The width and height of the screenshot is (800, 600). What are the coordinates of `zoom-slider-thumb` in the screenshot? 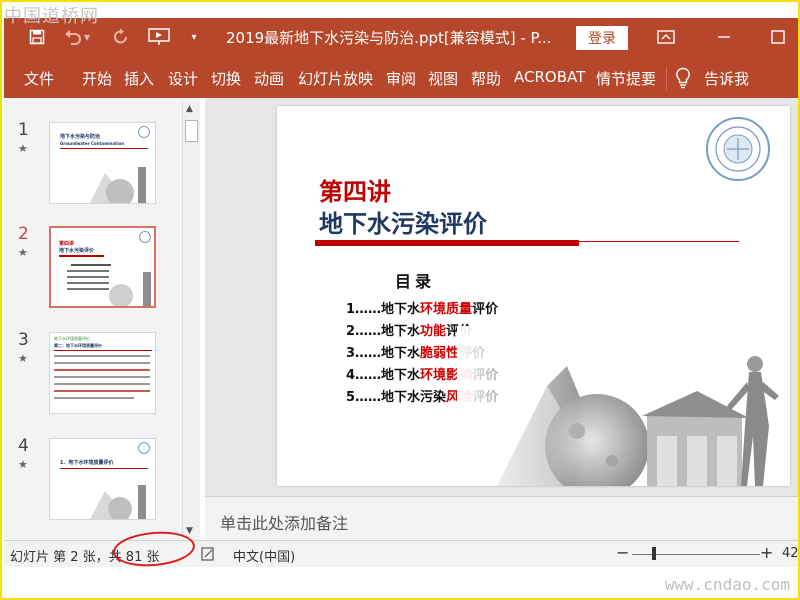 It's located at (654, 553).